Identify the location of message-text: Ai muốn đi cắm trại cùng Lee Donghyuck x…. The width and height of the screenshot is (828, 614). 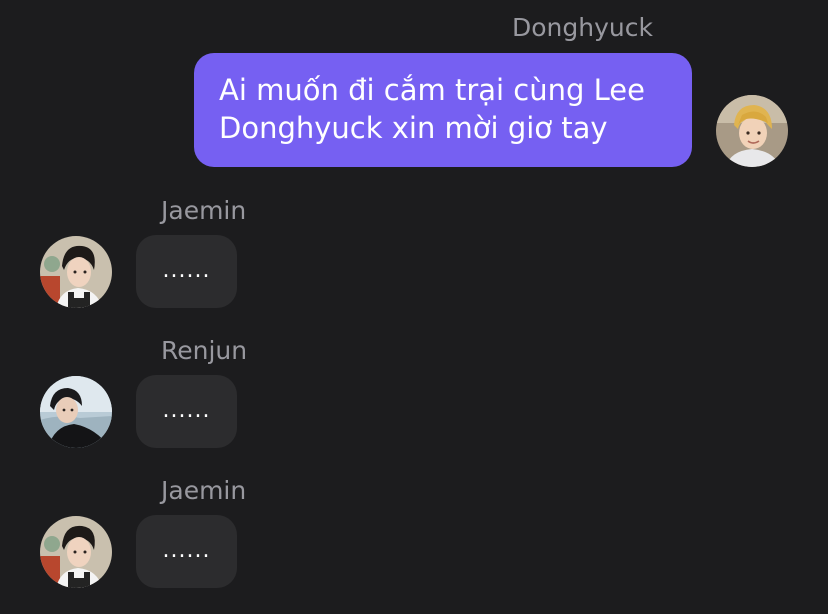
(432, 109).